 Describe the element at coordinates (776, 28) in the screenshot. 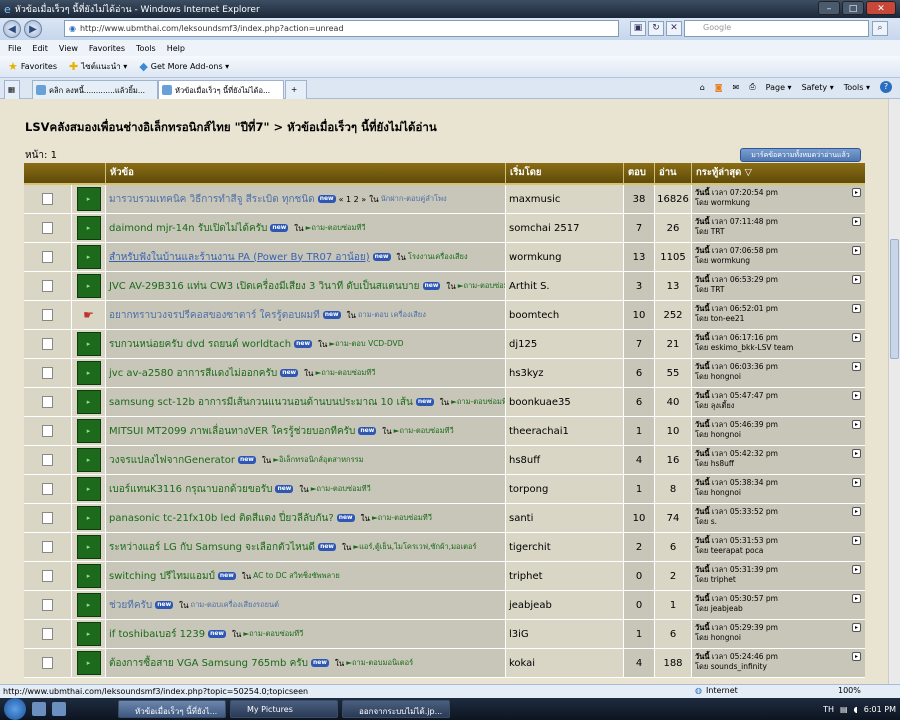

I see `search-input: Google` at that location.